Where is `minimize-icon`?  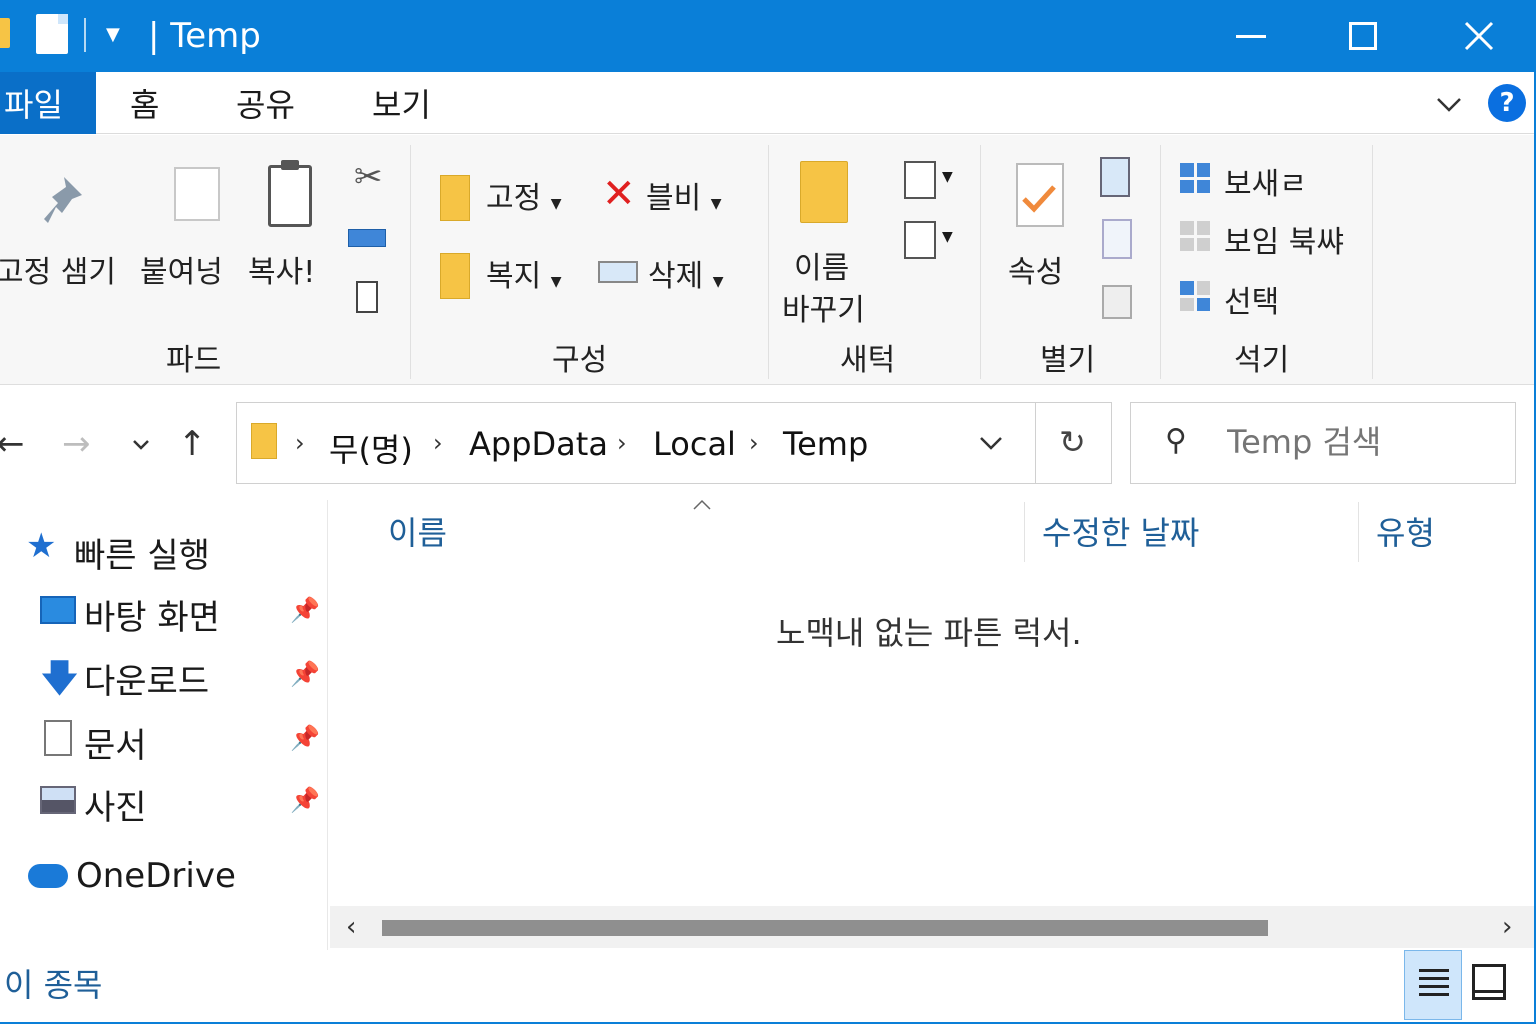
minimize-icon is located at coordinates (1251, 36).